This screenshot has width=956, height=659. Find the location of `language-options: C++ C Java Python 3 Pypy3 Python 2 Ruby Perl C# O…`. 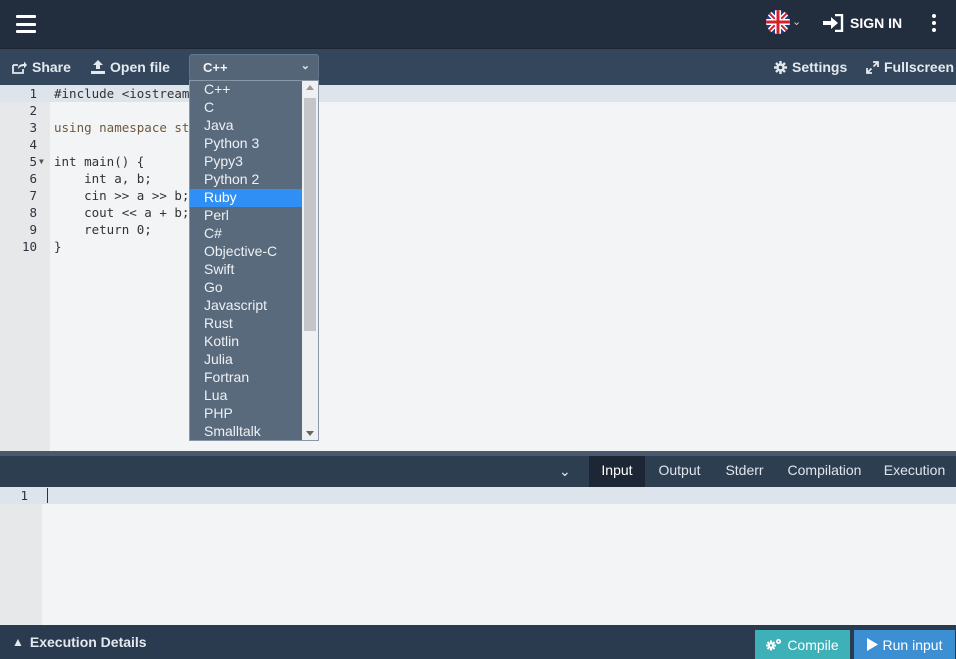

language-options: C++ C Java Python 3 Pypy3 Python 2 Ruby Perl C# O… is located at coordinates (246, 260).